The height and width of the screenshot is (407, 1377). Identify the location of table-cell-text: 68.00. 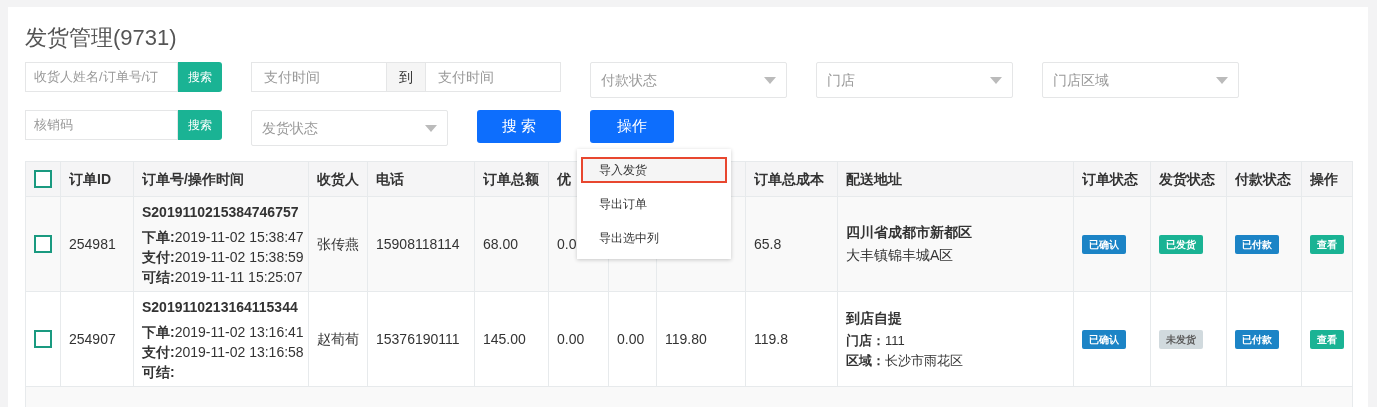
(501, 244).